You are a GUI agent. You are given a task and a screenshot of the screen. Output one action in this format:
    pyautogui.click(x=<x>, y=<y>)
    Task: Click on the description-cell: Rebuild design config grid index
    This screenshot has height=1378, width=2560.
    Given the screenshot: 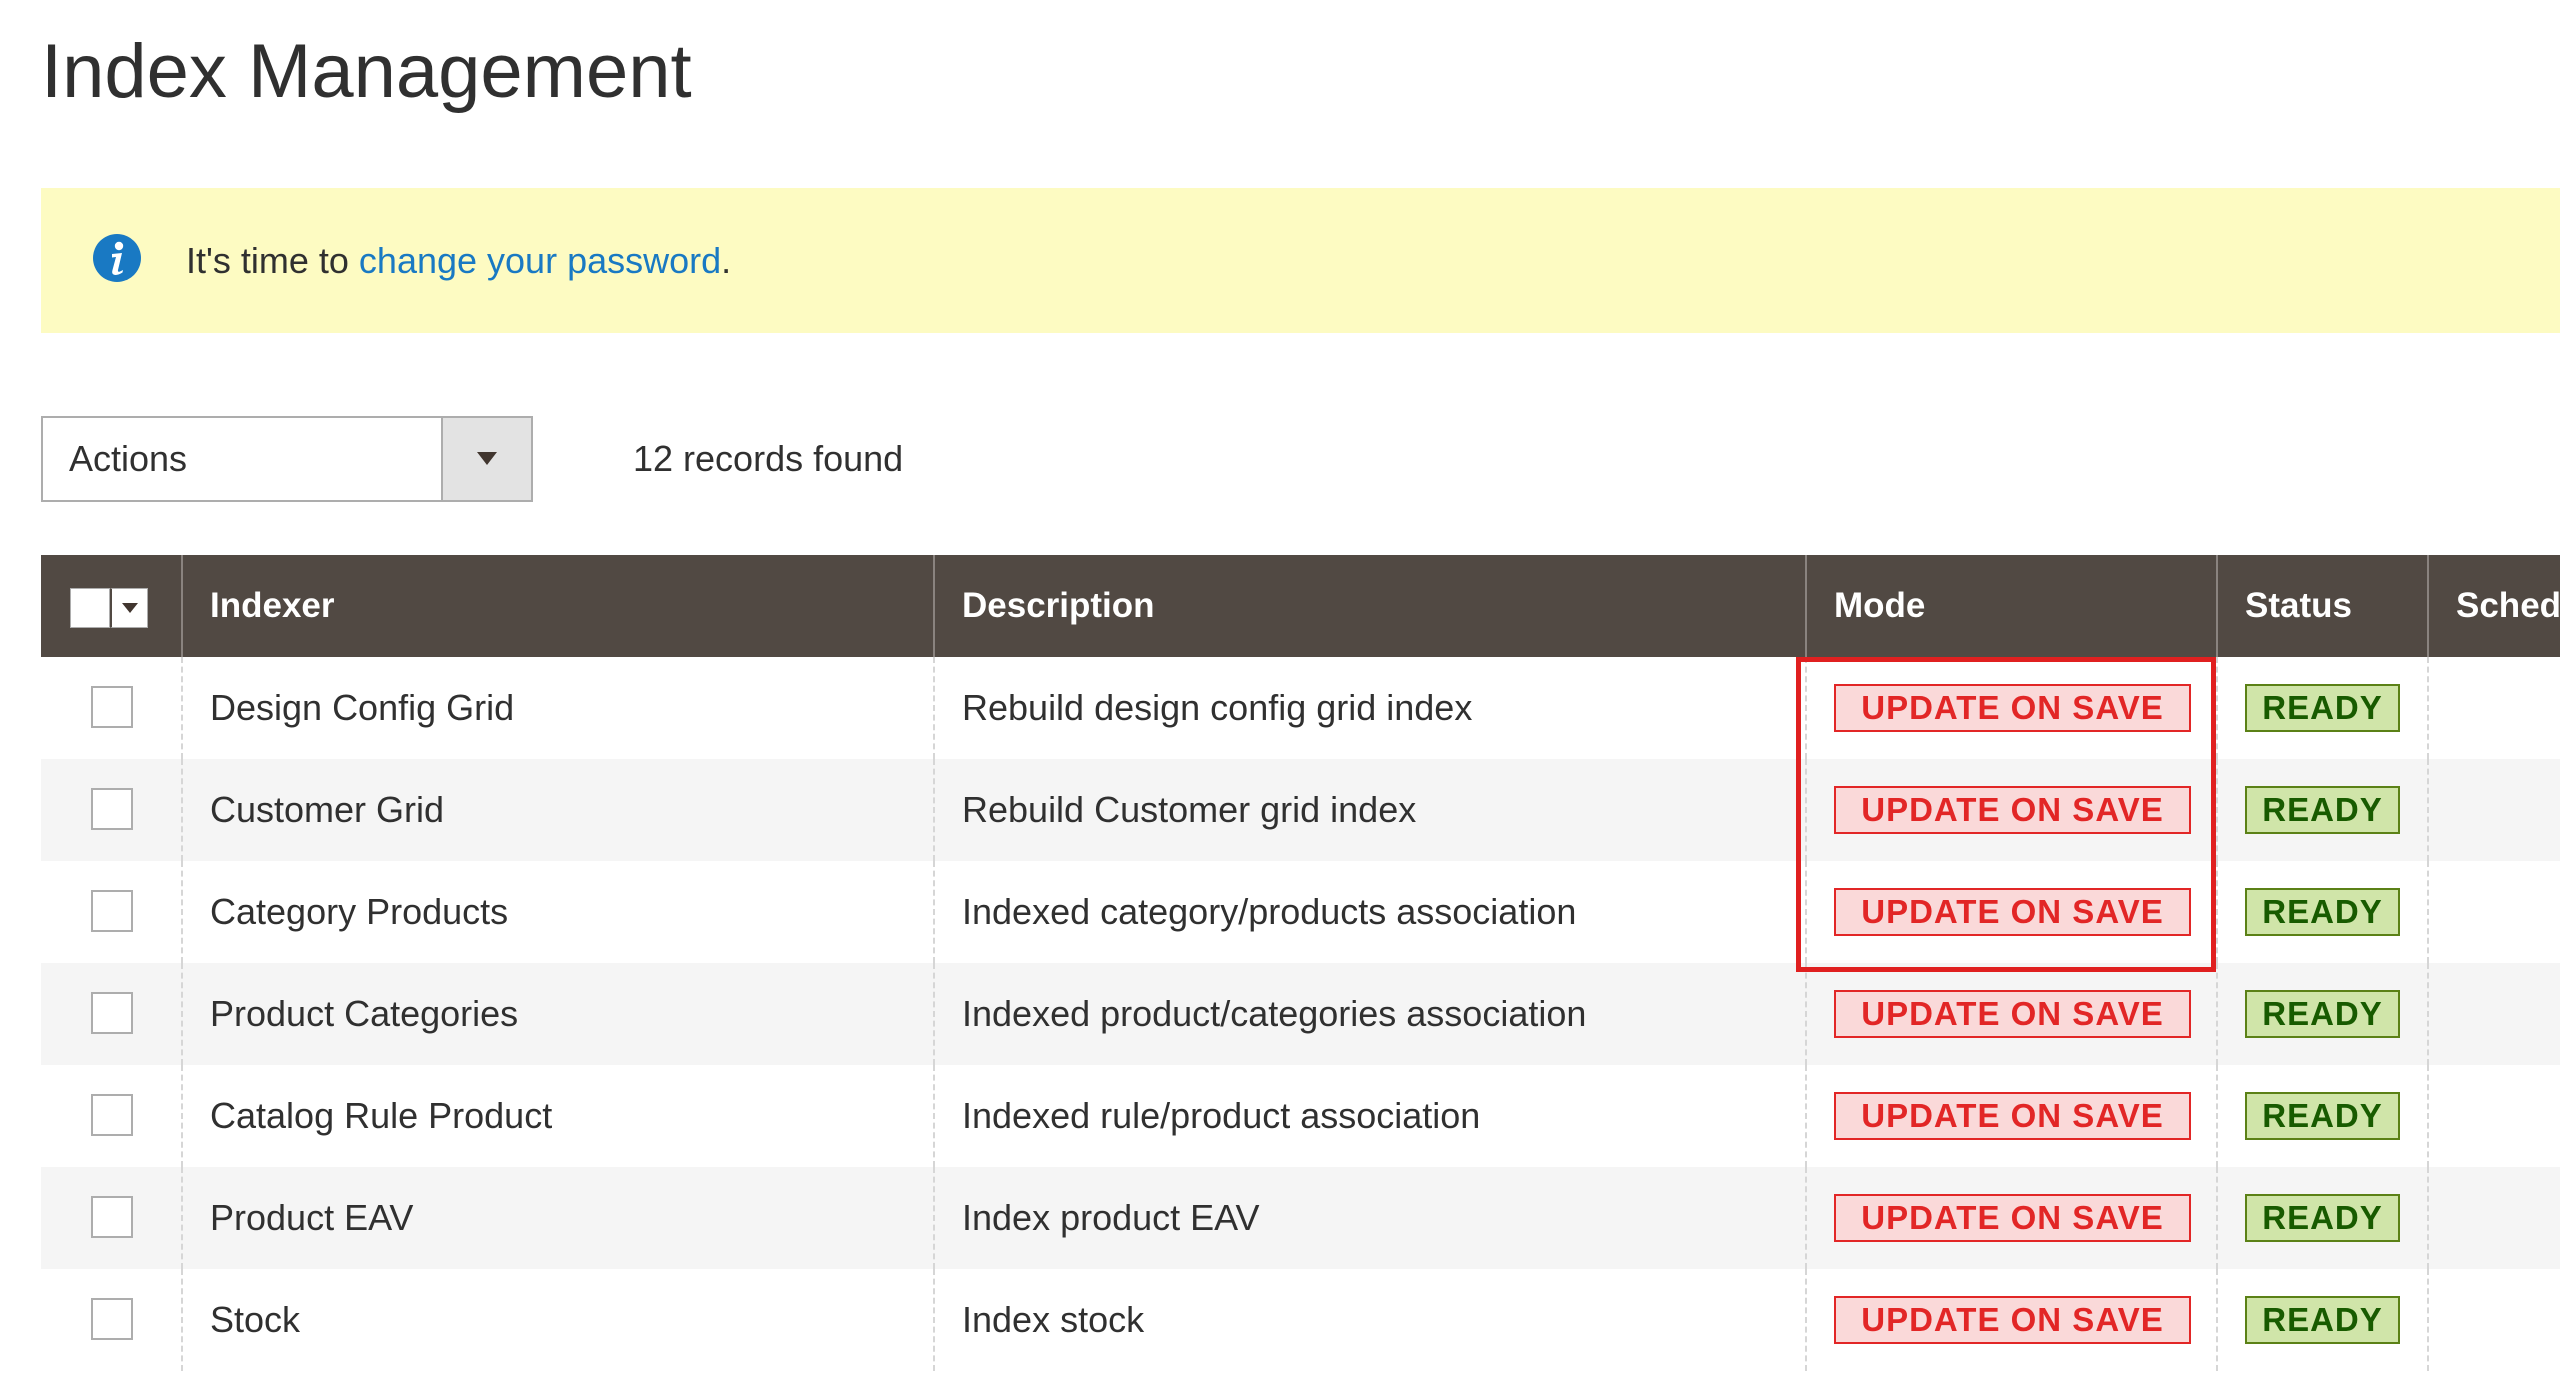 What is the action you would take?
    pyautogui.click(x=1369, y=708)
    